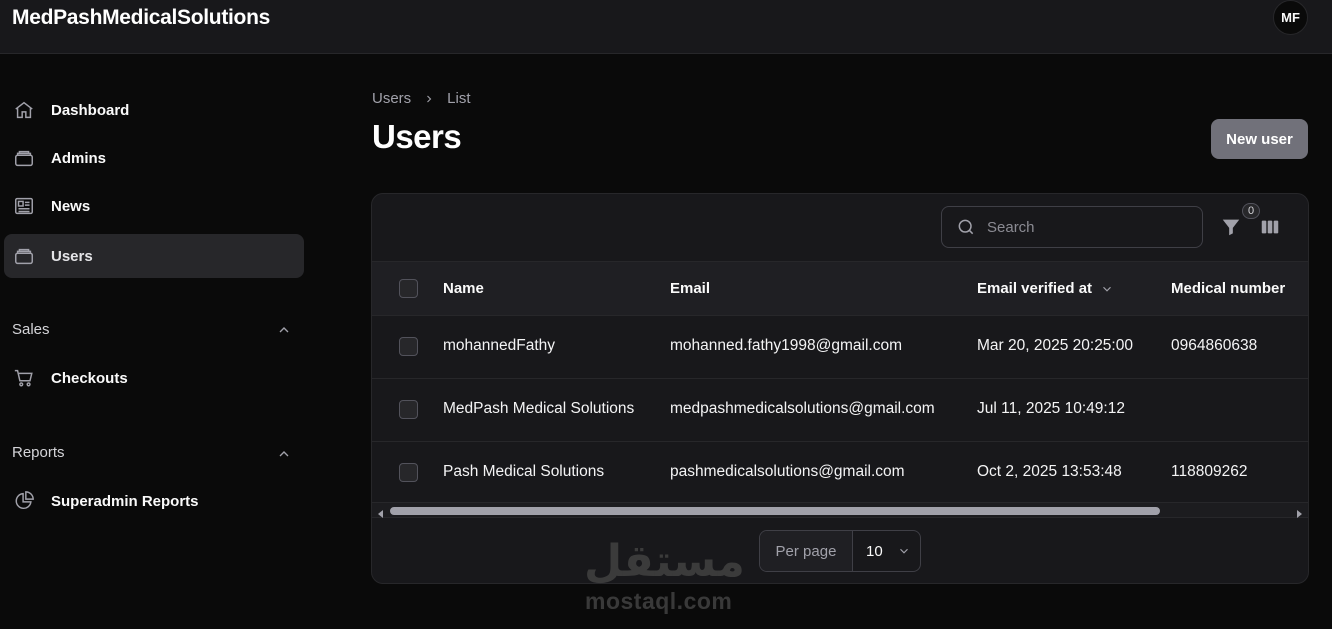 The image size is (1332, 629). Describe the element at coordinates (24, 501) in the screenshot. I see `pie-chart-icon` at that location.